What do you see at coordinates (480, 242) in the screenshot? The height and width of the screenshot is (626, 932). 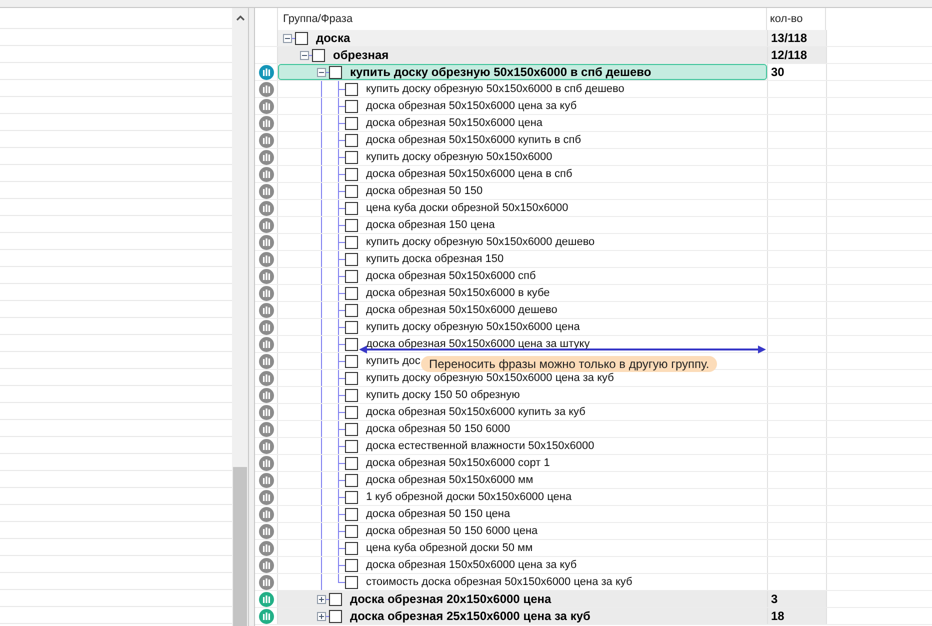 I see `phrase-text: купить доску обрезную 50x150x6000 дешево` at bounding box center [480, 242].